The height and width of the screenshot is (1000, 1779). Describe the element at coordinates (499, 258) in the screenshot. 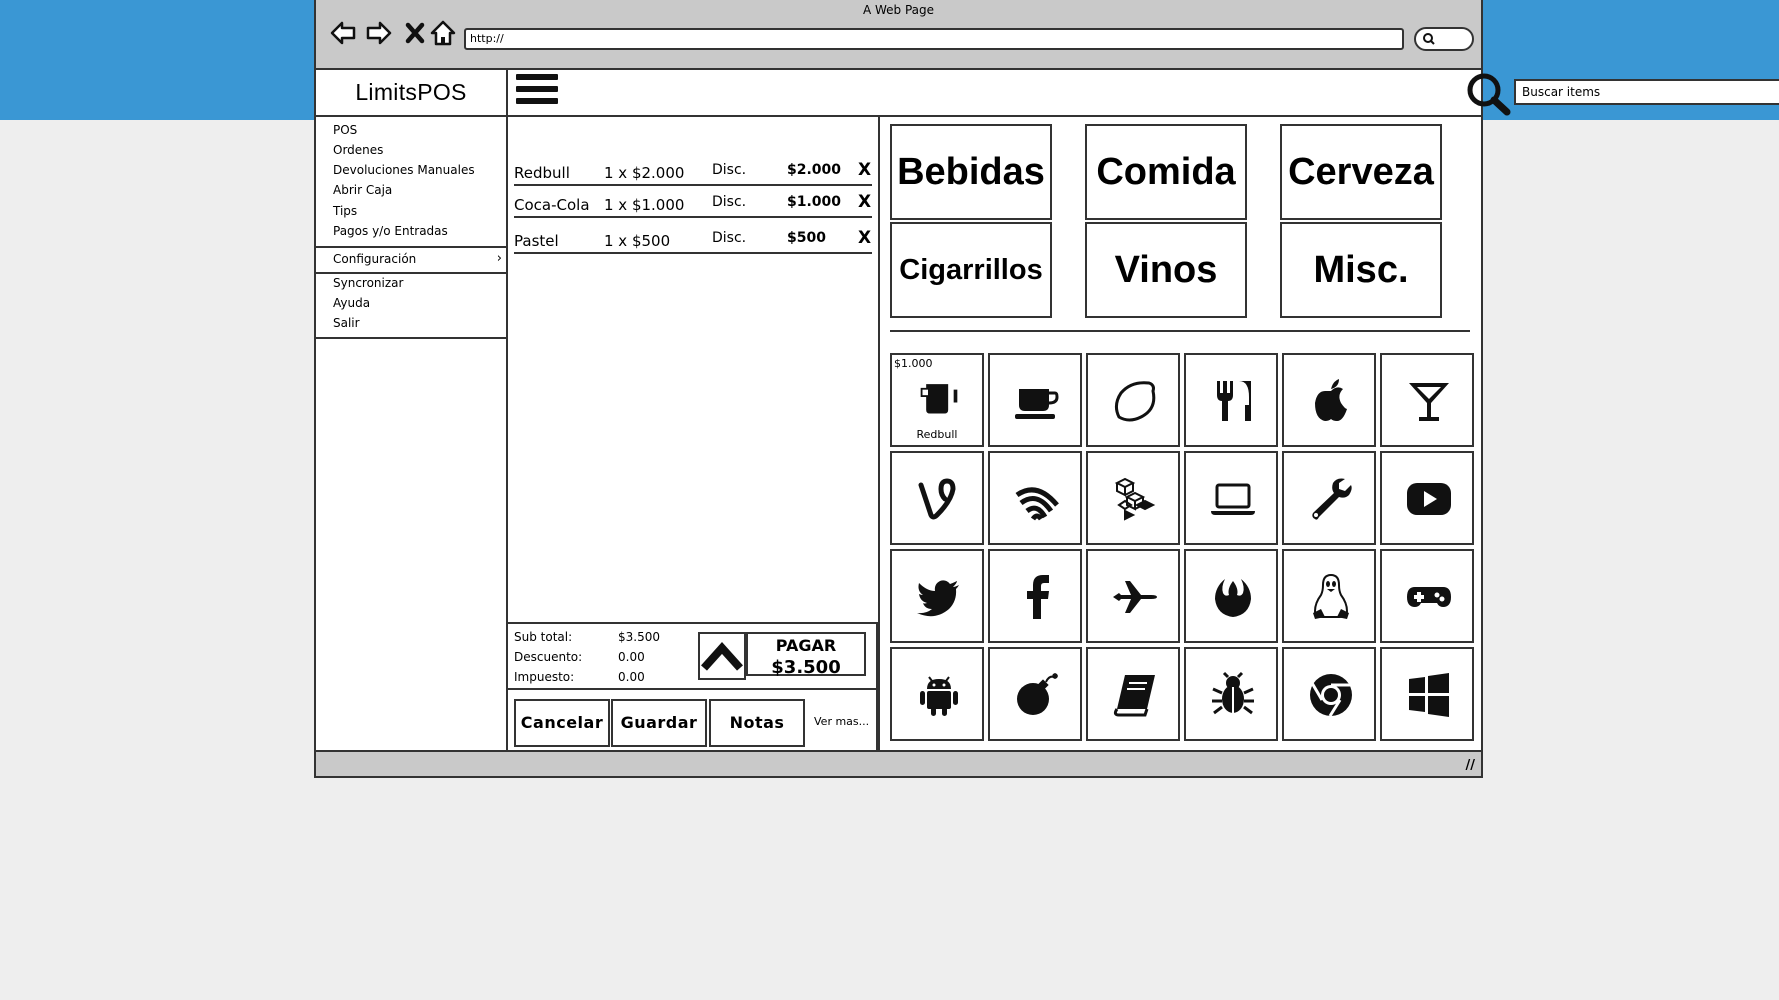

I see `chevron-right-icon: ›` at that location.